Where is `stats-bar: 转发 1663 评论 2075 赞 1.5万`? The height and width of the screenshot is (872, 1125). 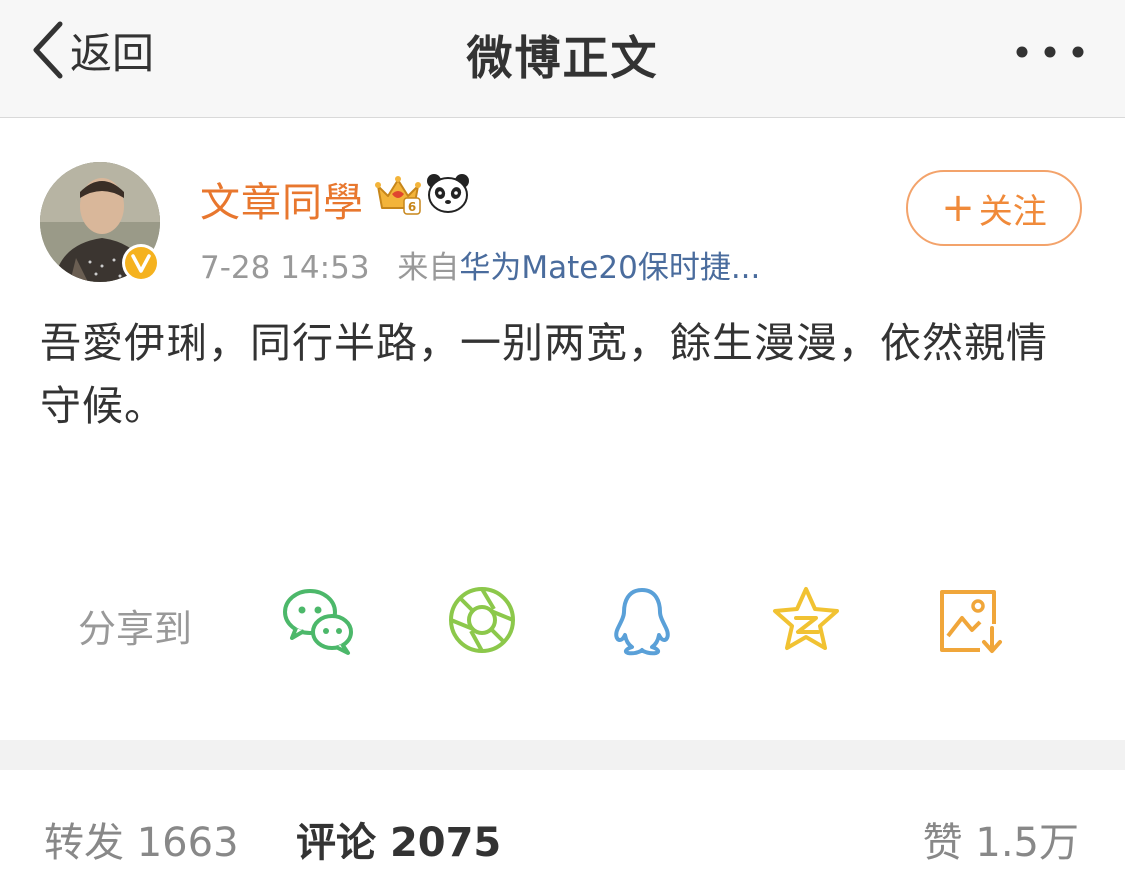 stats-bar: 转发 1663 评论 2075 赞 1.5万 is located at coordinates (562, 821).